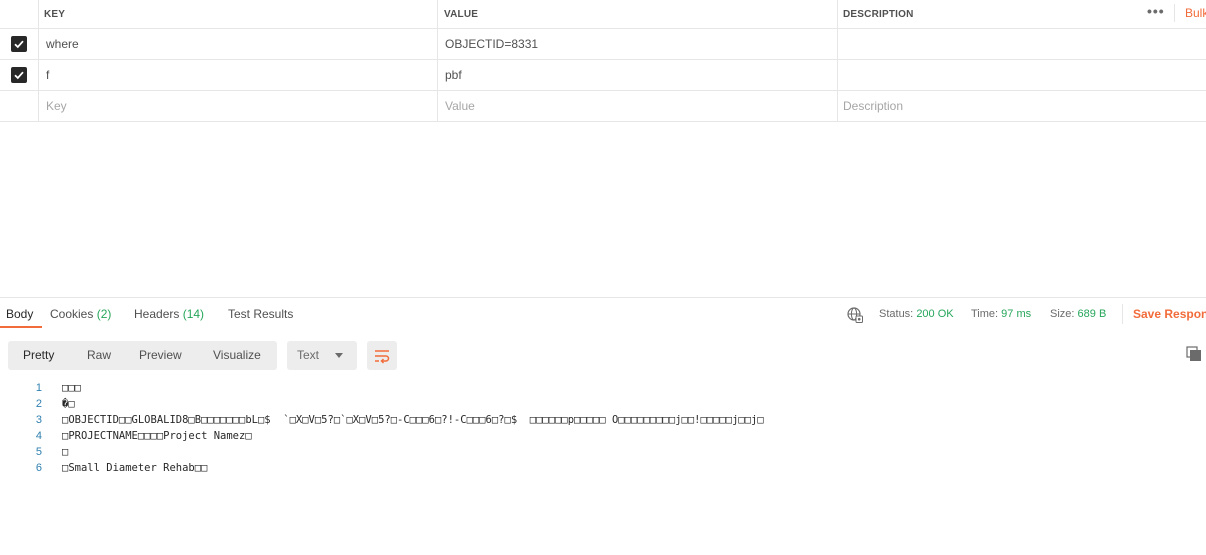 The width and height of the screenshot is (1206, 555). Describe the element at coordinates (68, 404) in the screenshot. I see `line-content: �□` at that location.